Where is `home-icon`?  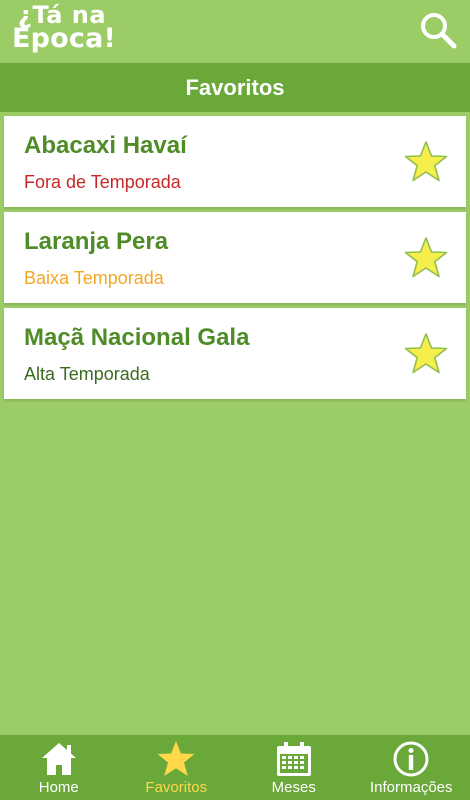 home-icon is located at coordinates (58, 759).